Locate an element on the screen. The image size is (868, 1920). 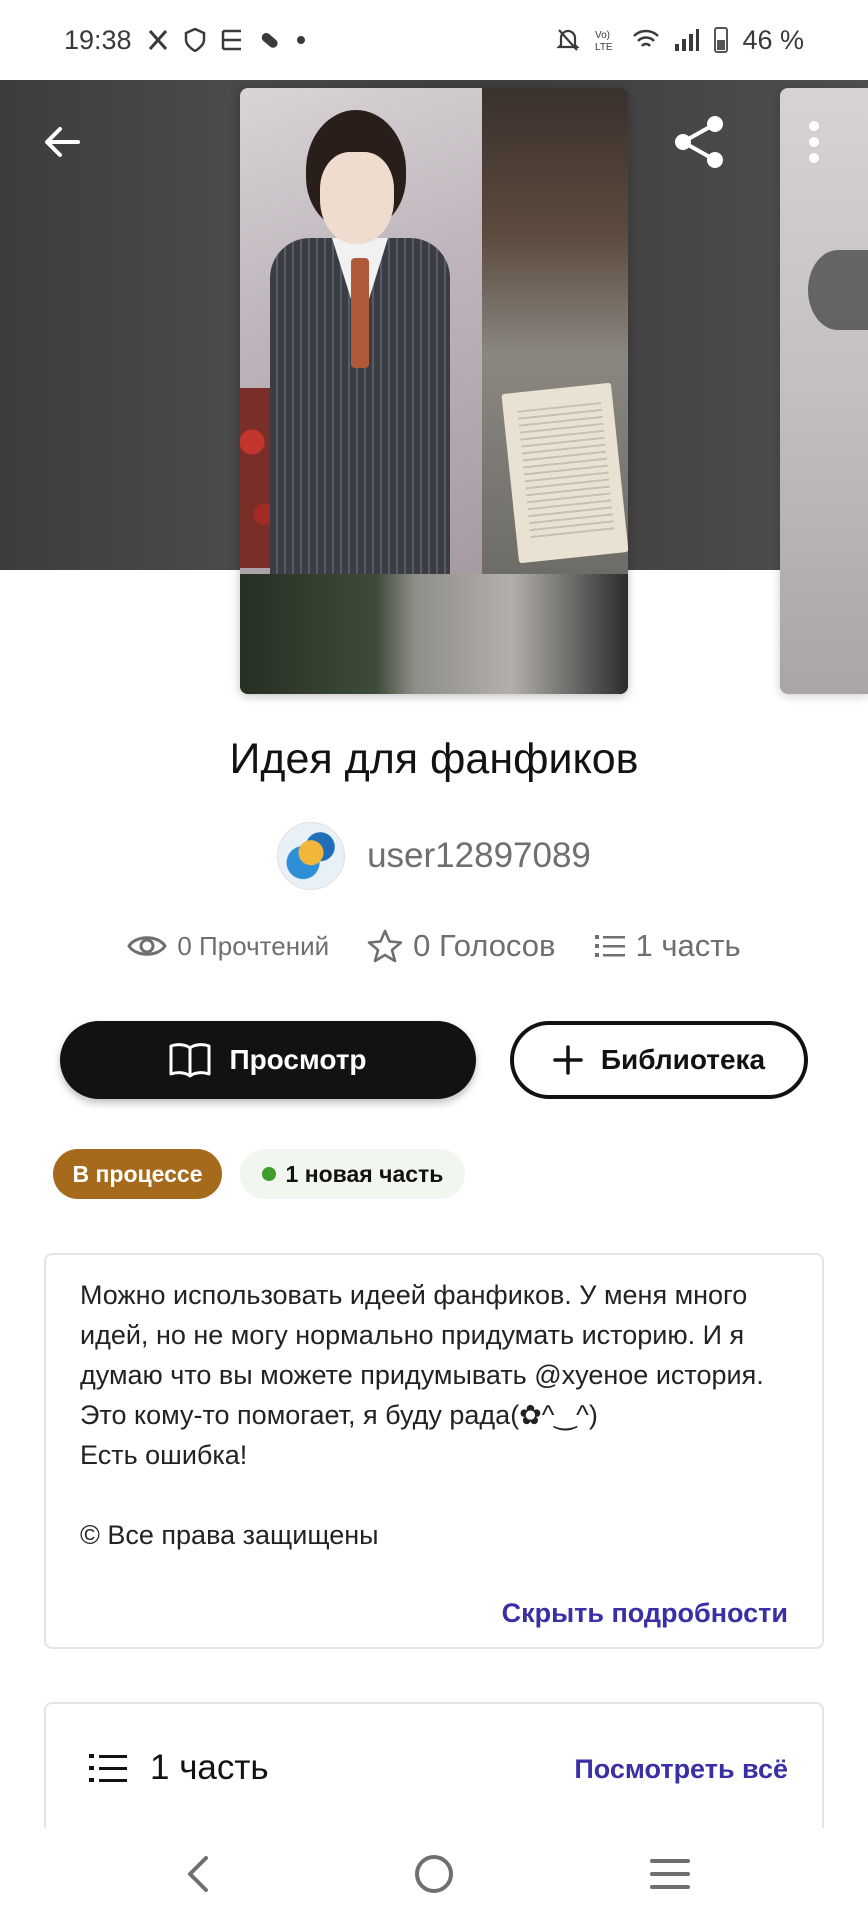
hide-details-link: Скрыть подробности is located at coordinates (645, 1613).